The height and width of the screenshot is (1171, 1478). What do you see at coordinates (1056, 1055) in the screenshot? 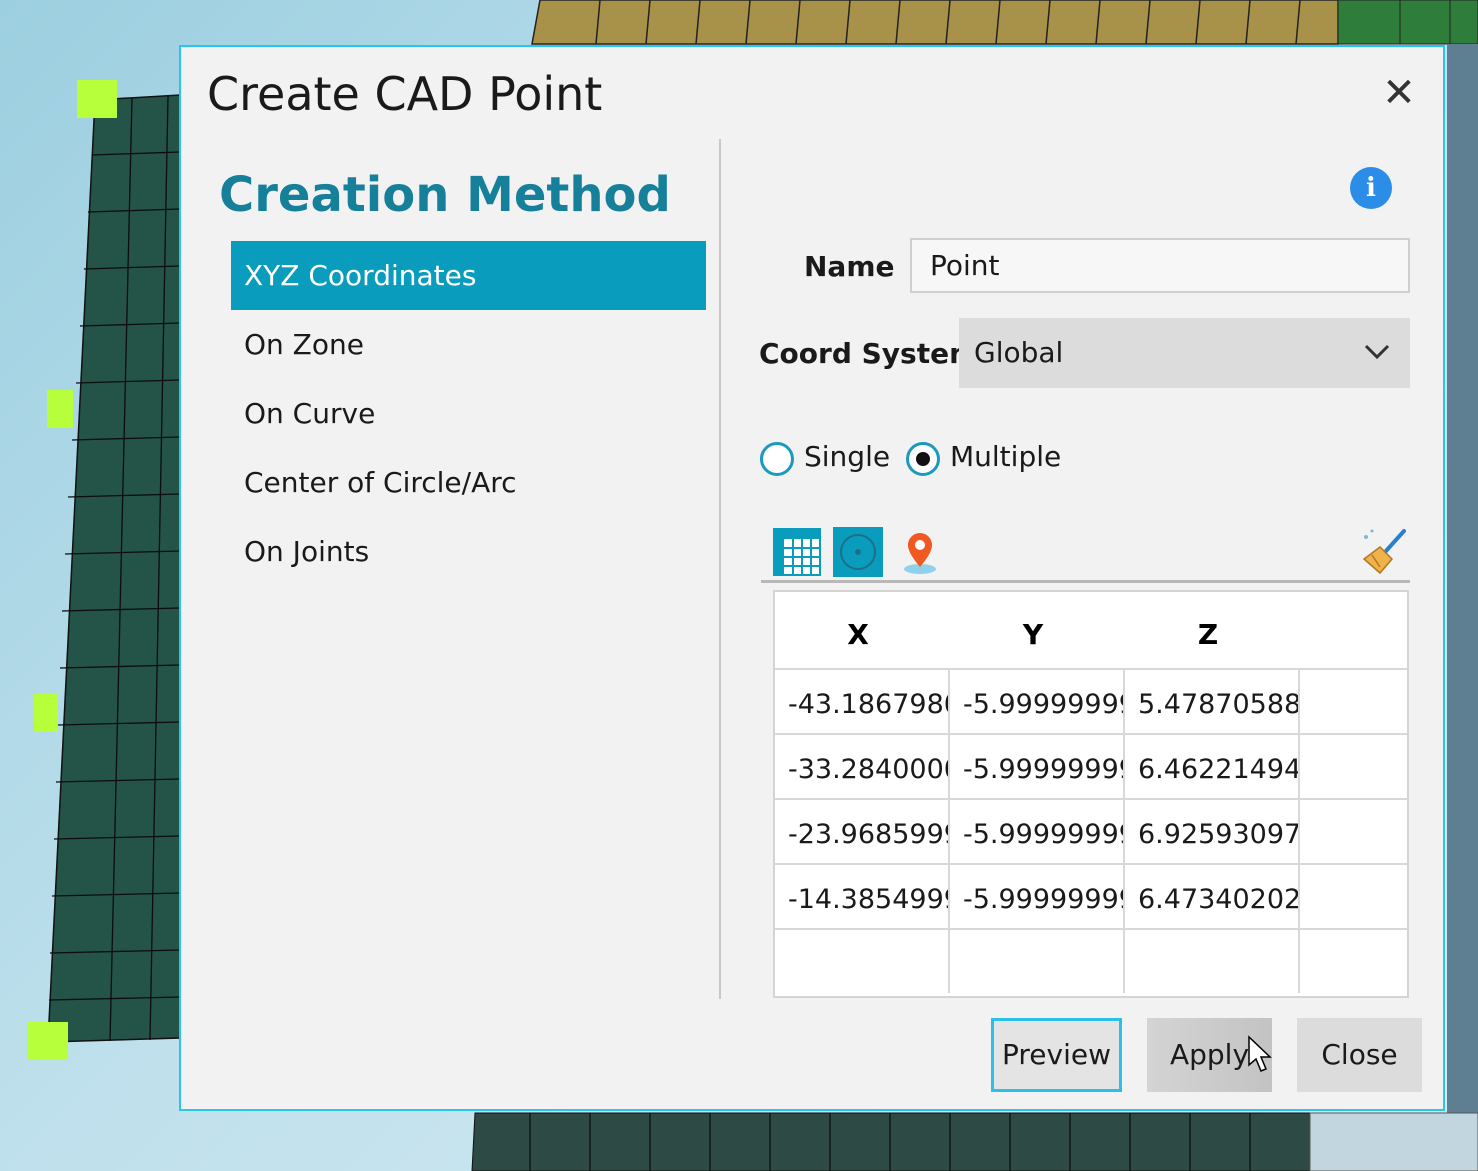
I see `preview-button: Preview` at bounding box center [1056, 1055].